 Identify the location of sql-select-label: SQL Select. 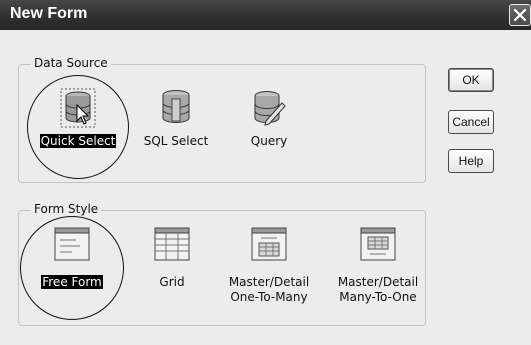
(176, 141).